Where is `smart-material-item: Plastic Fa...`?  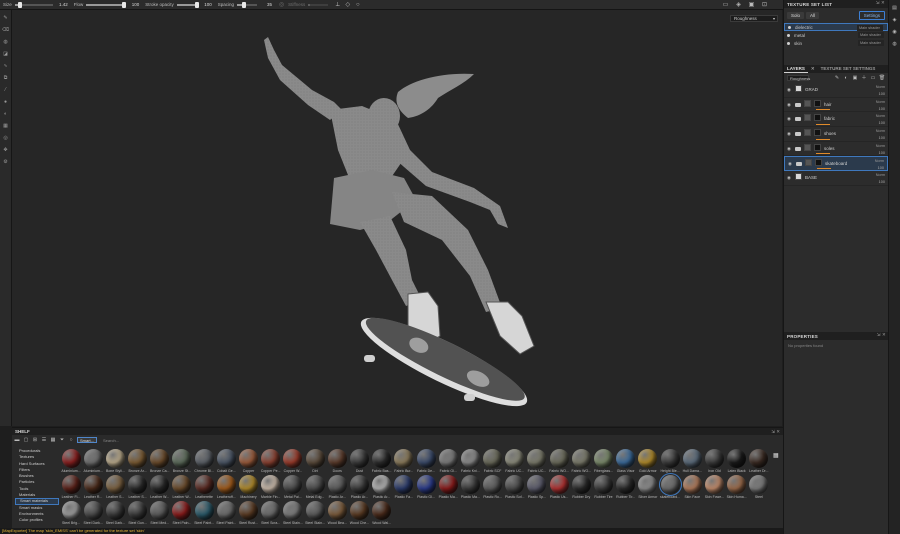 smart-material-item: Plastic Fa... is located at coordinates (404, 488).